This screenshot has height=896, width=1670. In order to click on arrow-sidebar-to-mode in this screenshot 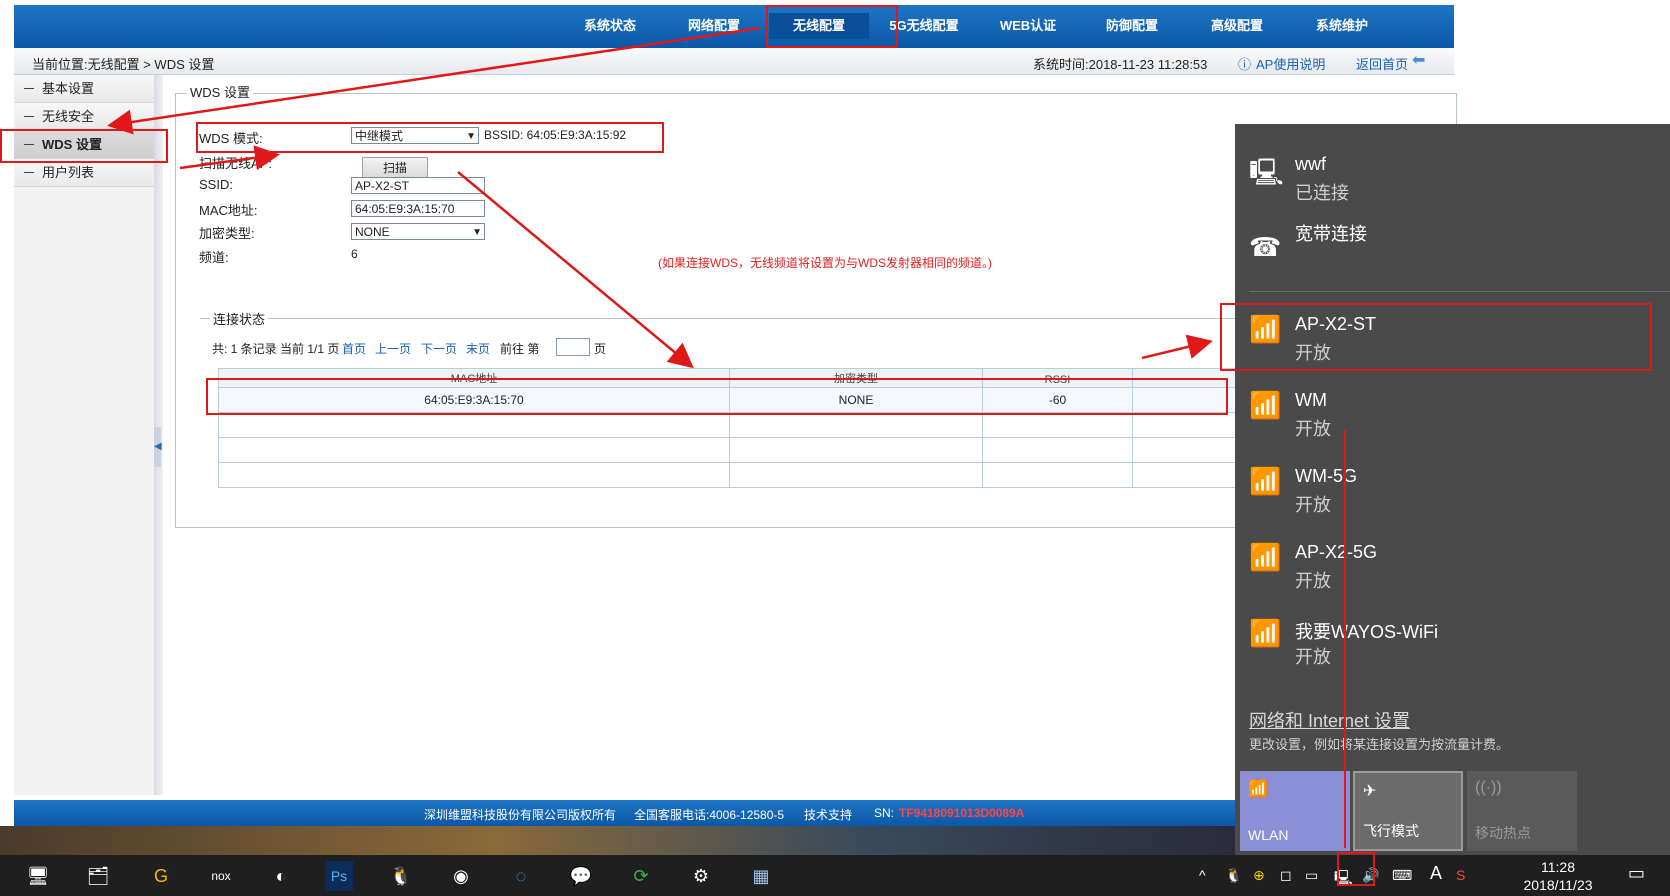, I will do `click(229, 158)`.